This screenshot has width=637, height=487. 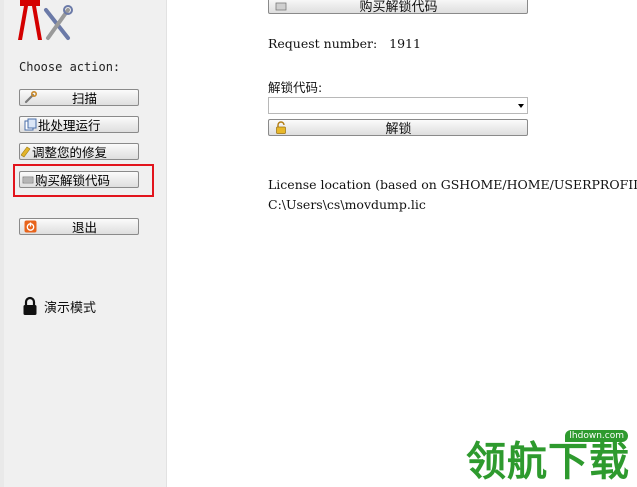 What do you see at coordinates (398, 128) in the screenshot?
I see `unlock-button: 解锁` at bounding box center [398, 128].